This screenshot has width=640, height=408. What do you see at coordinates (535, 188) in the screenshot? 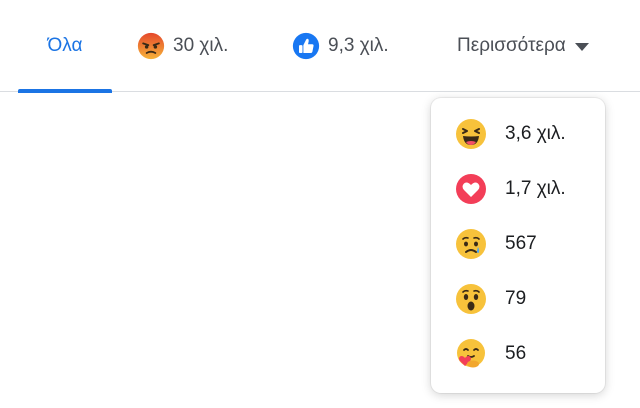
I see `dropdown-item-love-count: 1,7 χιλ.` at bounding box center [535, 188].